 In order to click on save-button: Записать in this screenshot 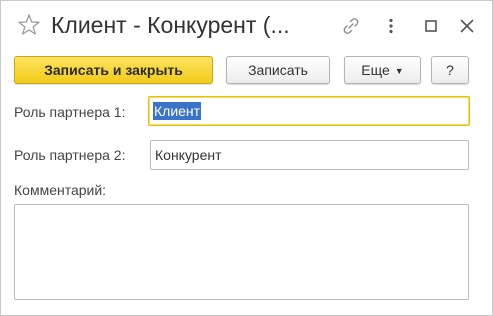, I will do `click(278, 70)`.